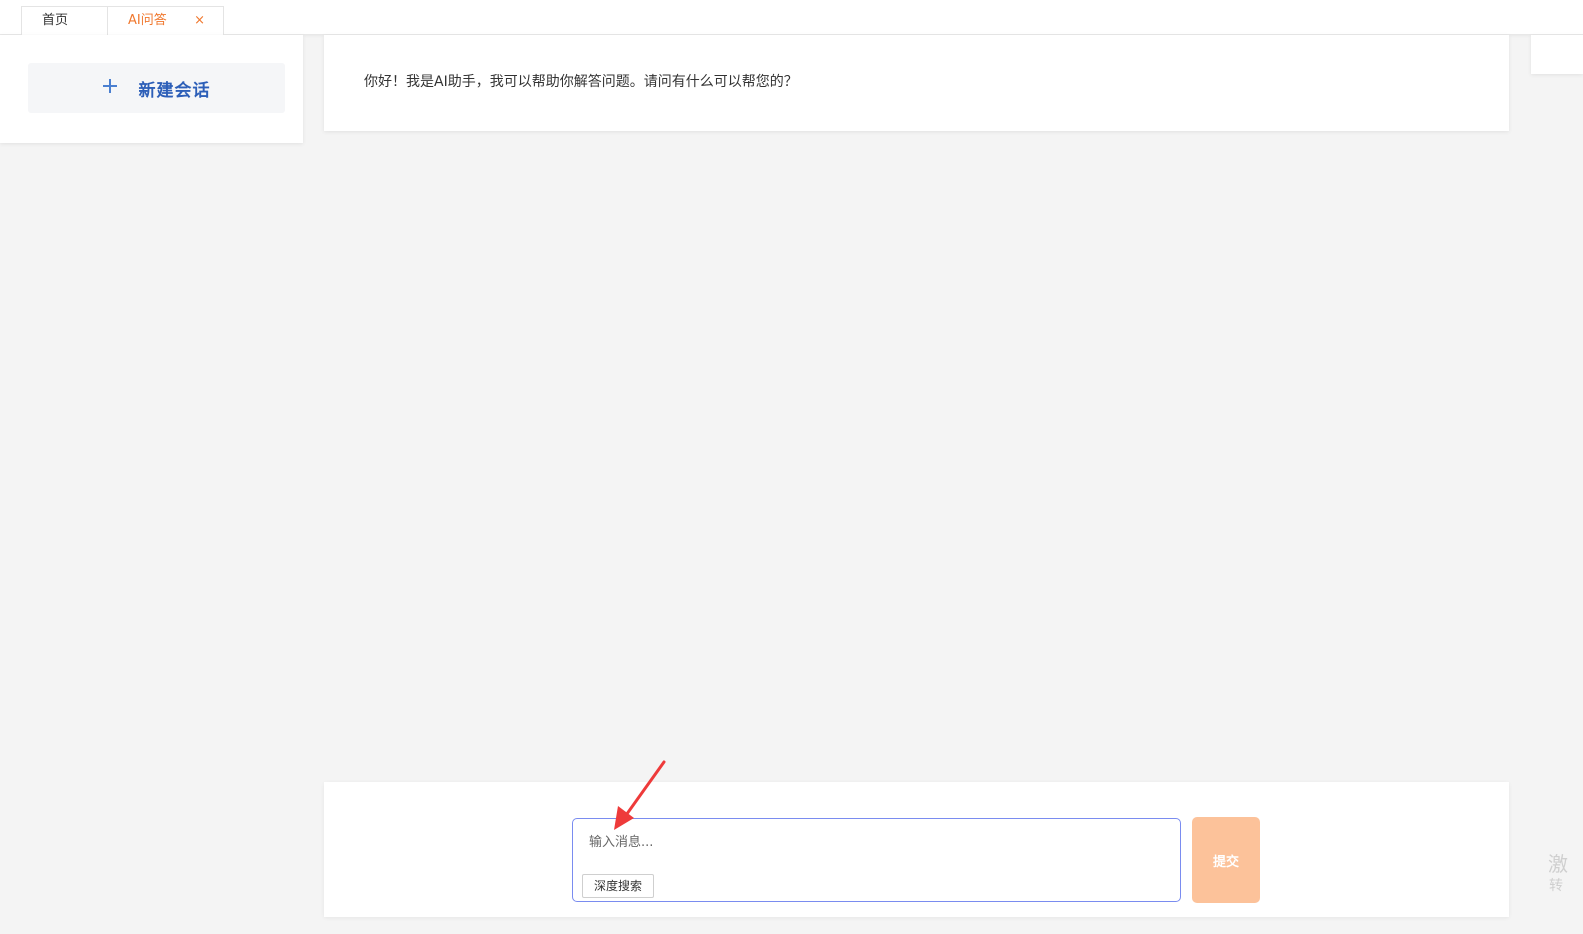 This screenshot has width=1583, height=934. Describe the element at coordinates (1557, 54) in the screenshot. I see `right-side-panel` at that location.